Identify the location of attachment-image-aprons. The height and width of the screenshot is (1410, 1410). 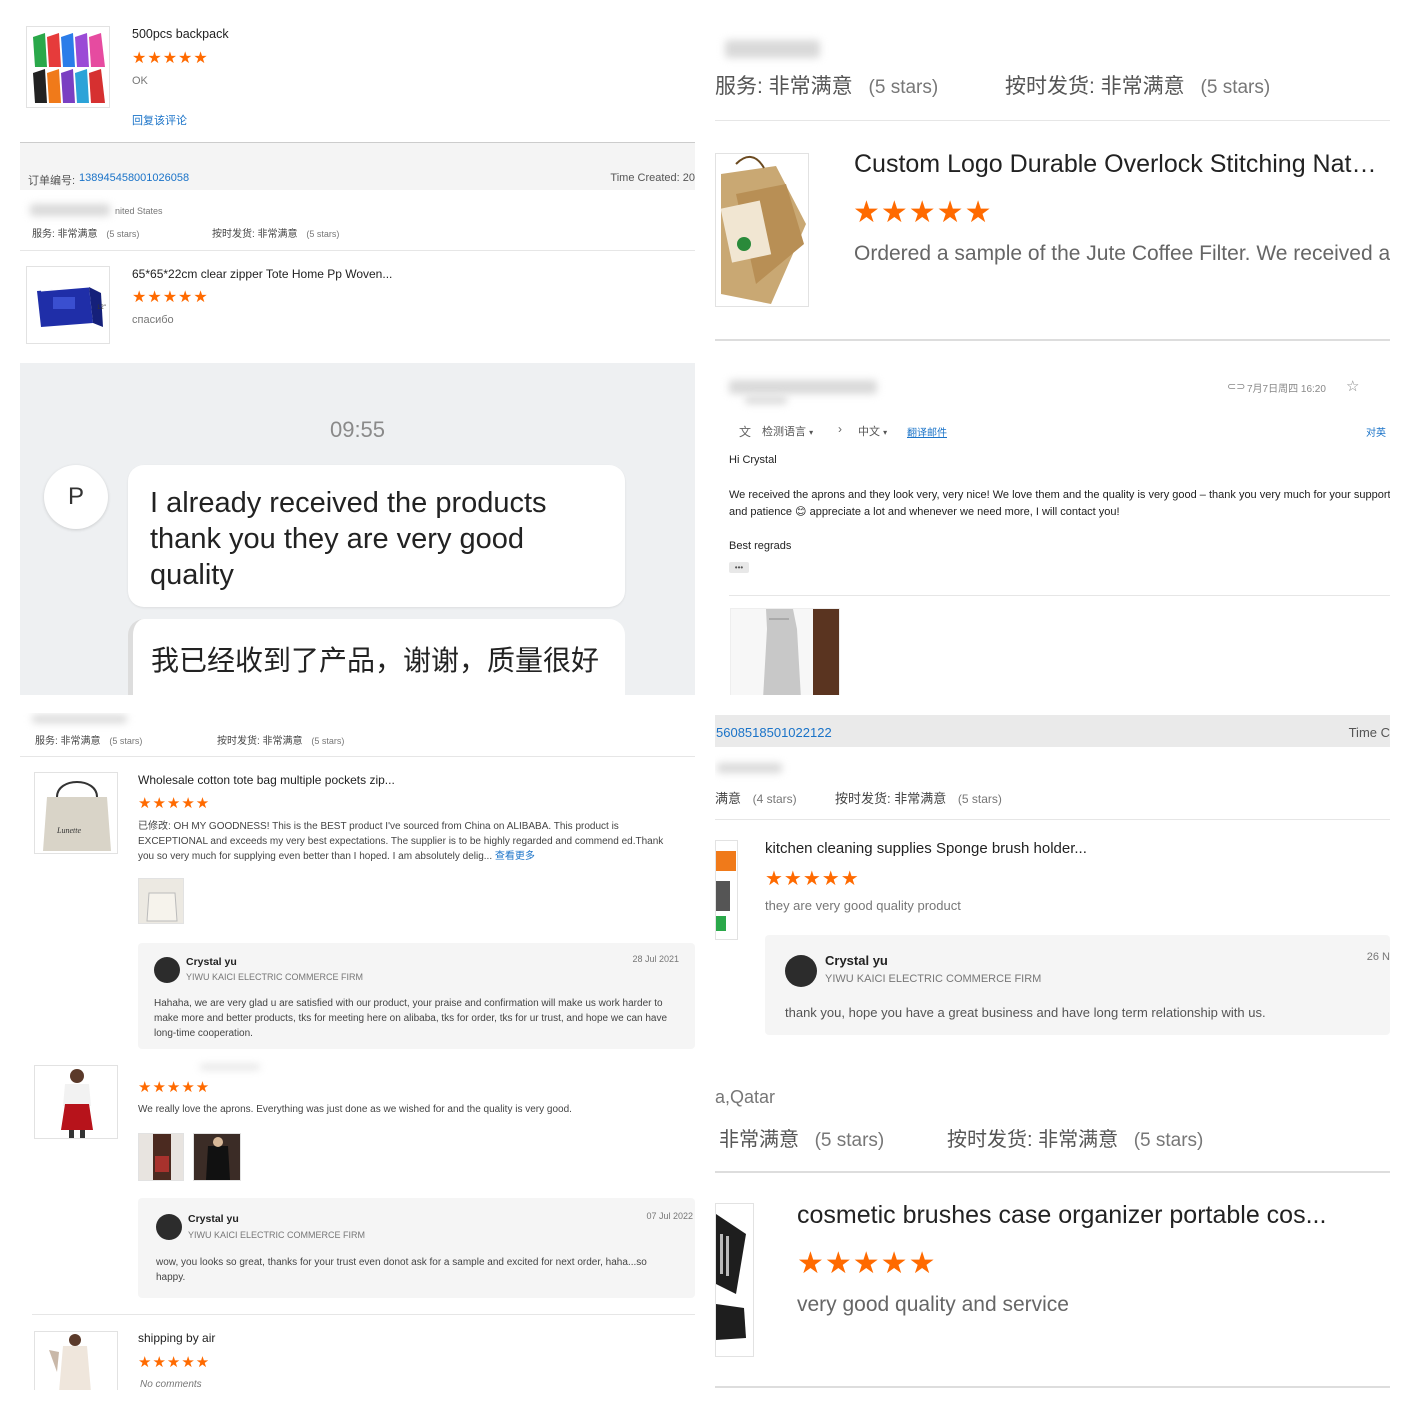
(785, 651).